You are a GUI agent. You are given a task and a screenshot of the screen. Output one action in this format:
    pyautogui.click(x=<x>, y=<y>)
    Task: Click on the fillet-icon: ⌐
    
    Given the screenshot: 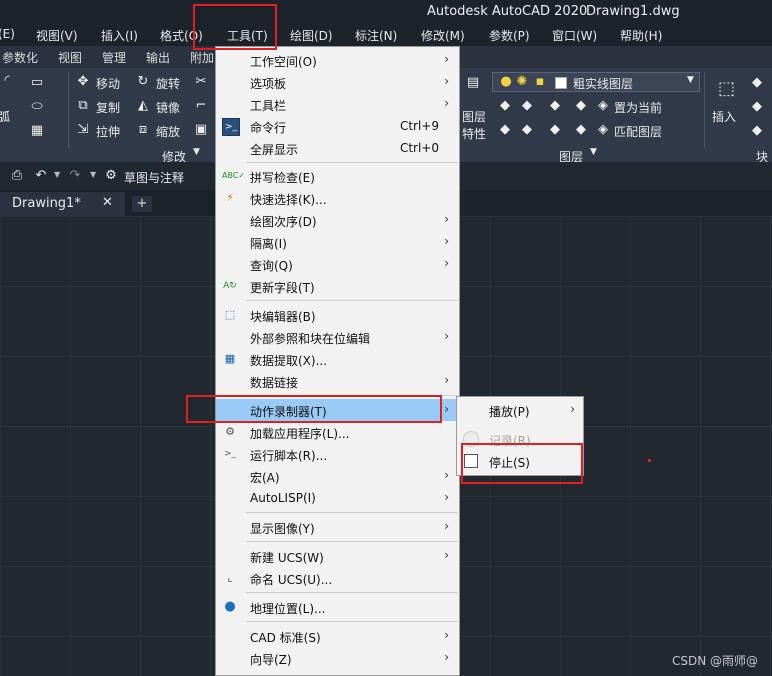 What is the action you would take?
    pyautogui.click(x=201, y=106)
    